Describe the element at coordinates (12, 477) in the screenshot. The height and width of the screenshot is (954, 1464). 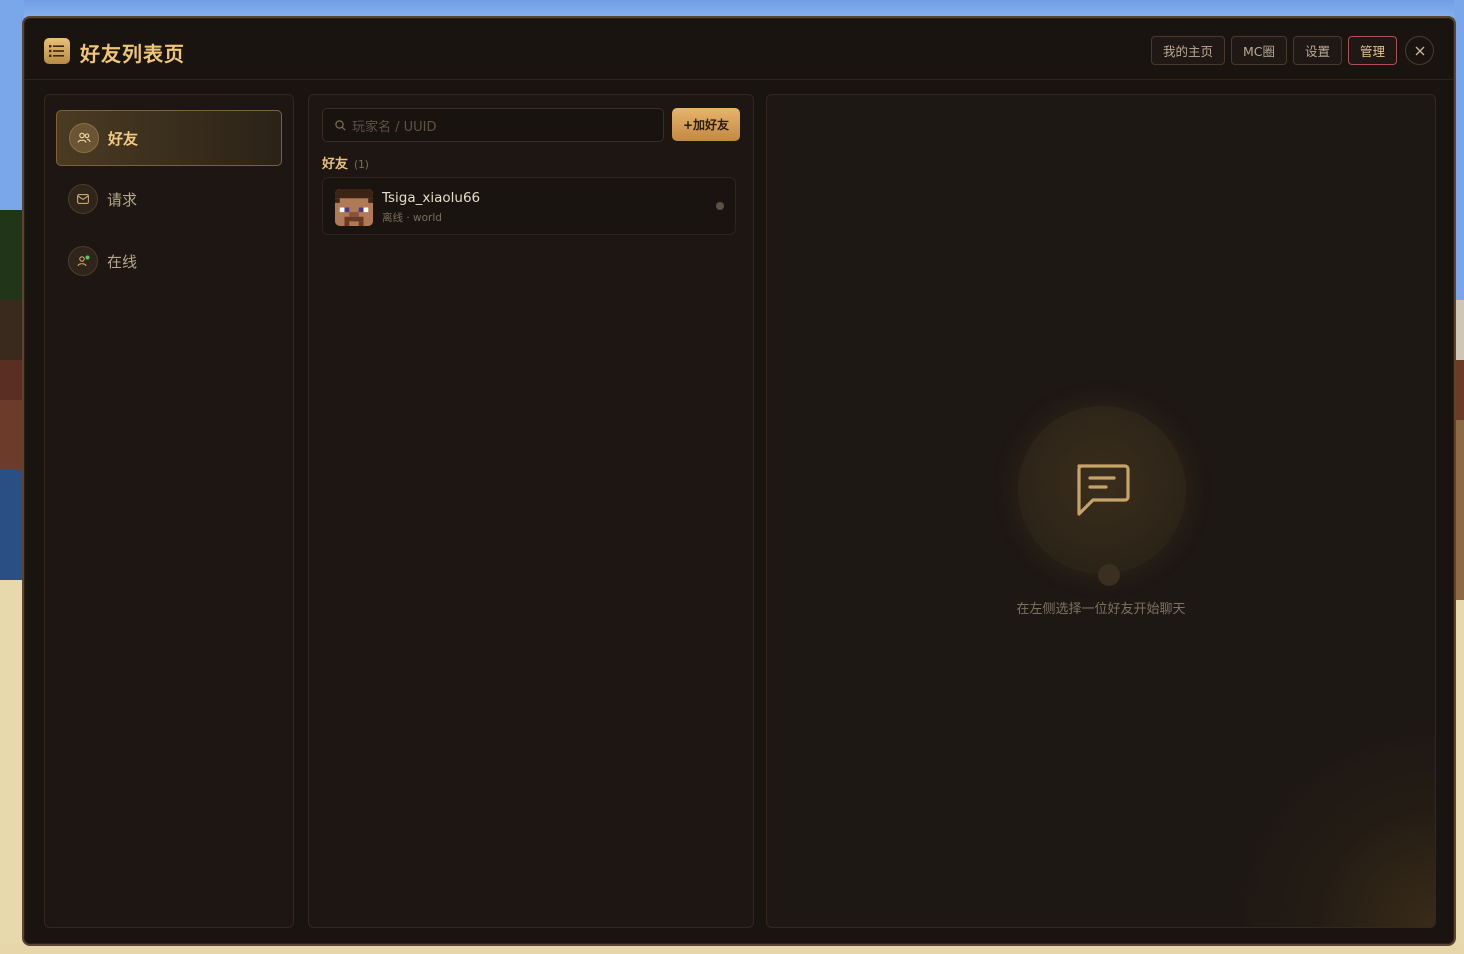
I see `background-scenery-left` at that location.